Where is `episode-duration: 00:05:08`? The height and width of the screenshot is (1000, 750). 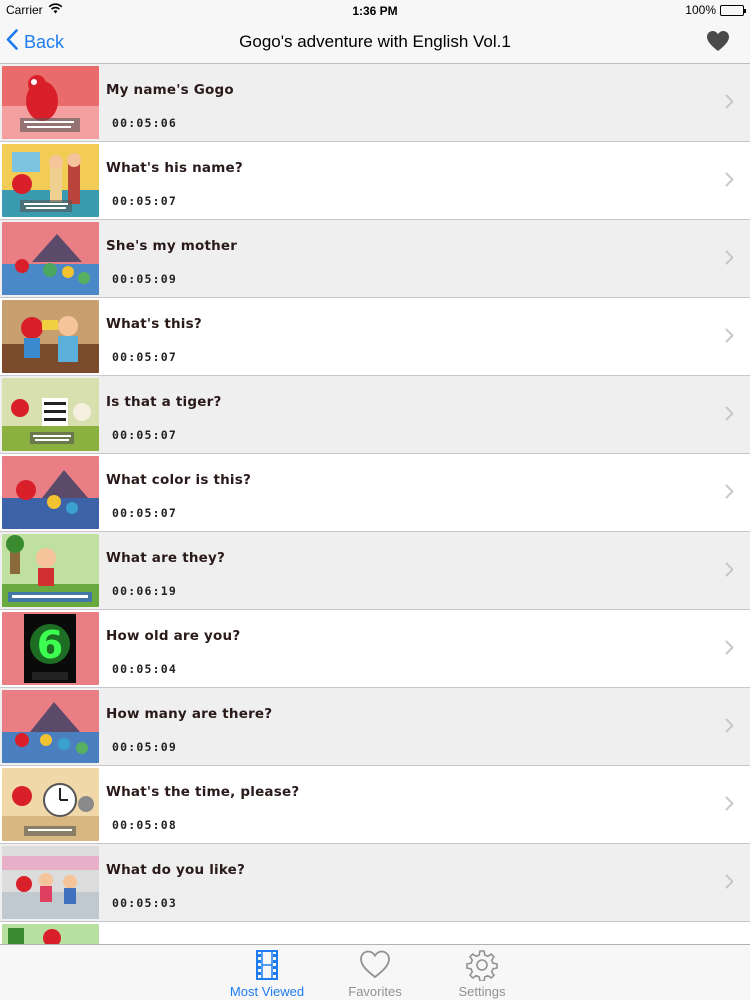
episode-duration: 00:05:08 is located at coordinates (144, 825).